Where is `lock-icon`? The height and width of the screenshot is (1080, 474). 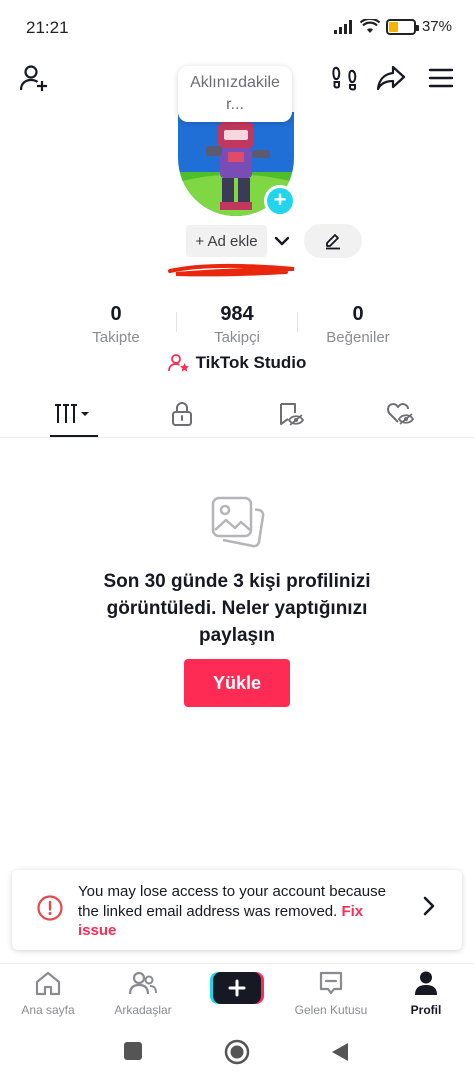
lock-icon is located at coordinates (182, 414).